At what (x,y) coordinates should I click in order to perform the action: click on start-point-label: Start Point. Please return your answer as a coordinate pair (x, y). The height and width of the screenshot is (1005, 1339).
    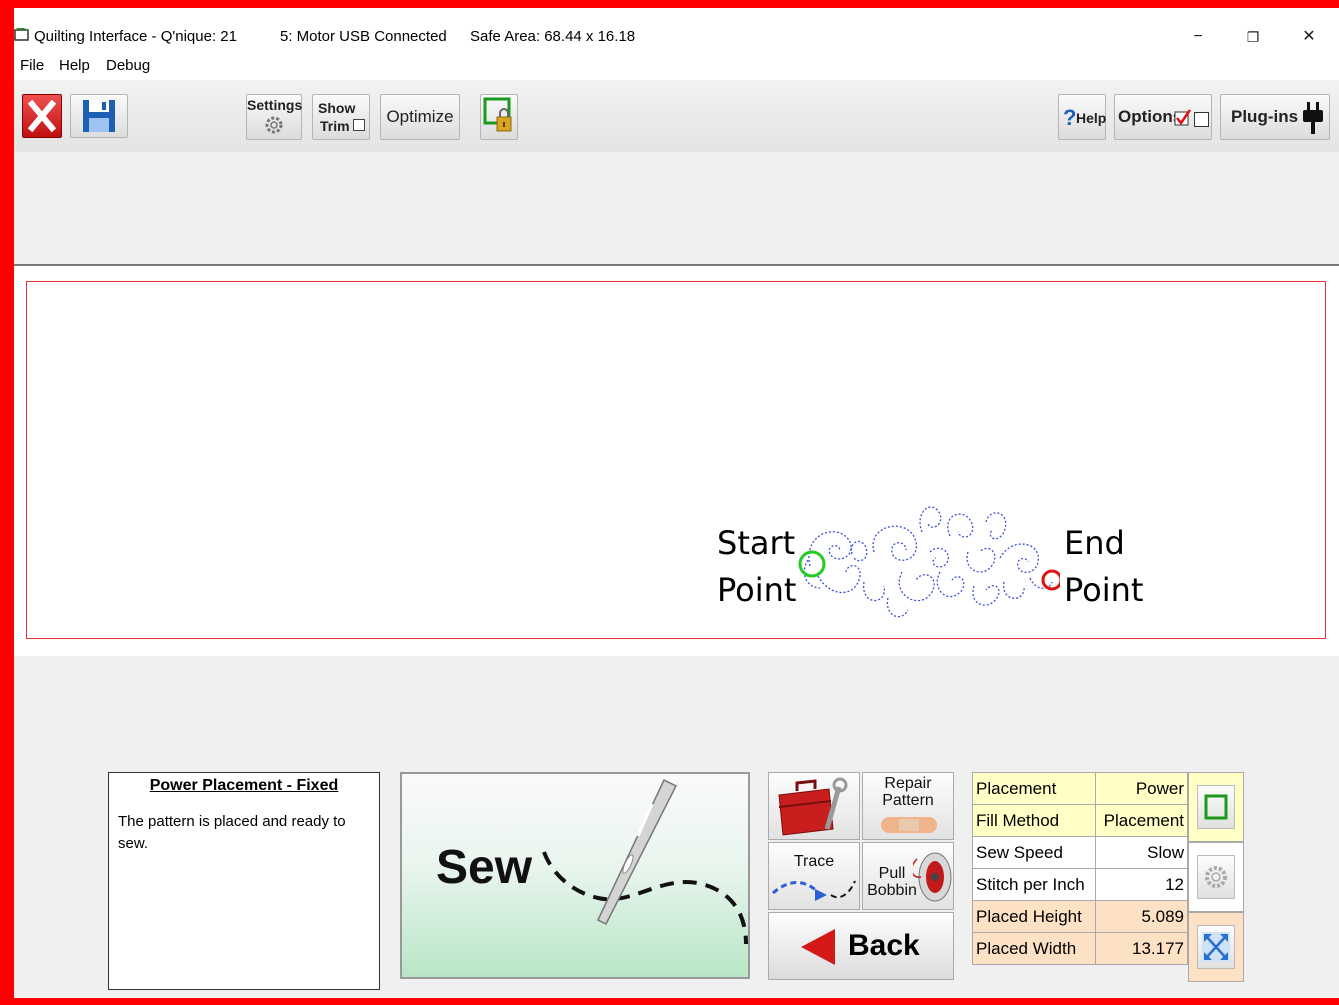
    Looking at the image, I should click on (757, 566).